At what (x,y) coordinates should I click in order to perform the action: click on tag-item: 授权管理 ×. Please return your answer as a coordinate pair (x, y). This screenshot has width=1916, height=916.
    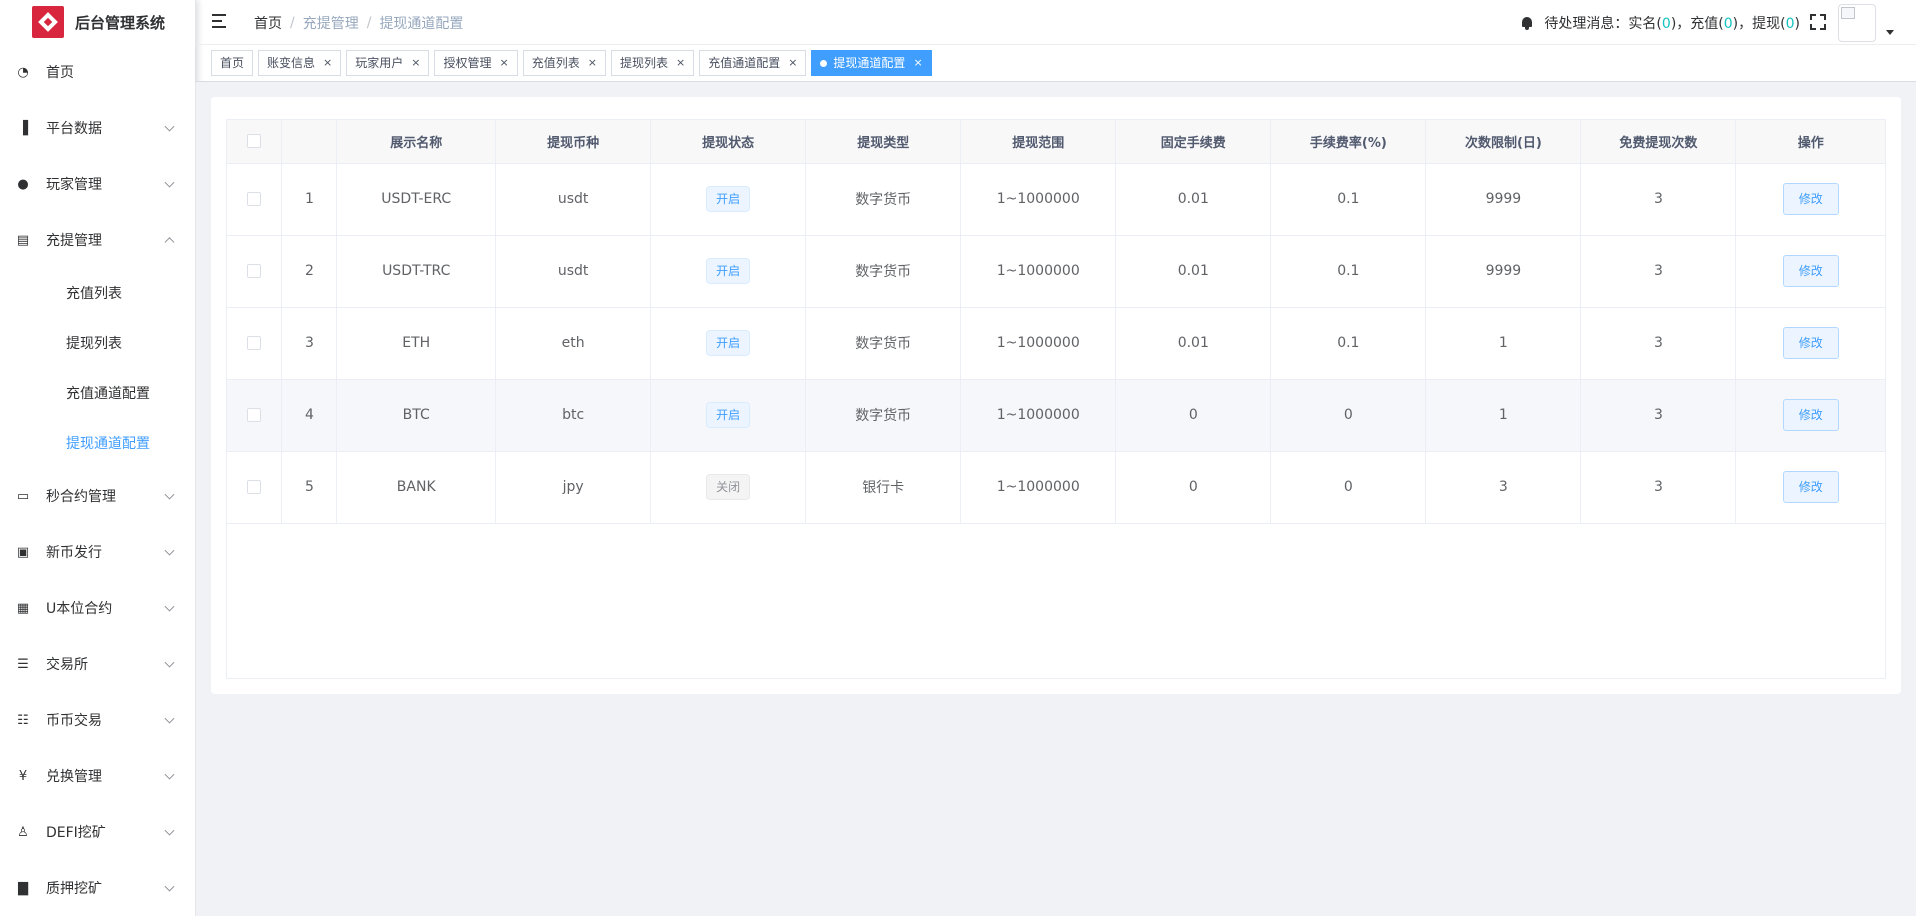
    Looking at the image, I should click on (476, 63).